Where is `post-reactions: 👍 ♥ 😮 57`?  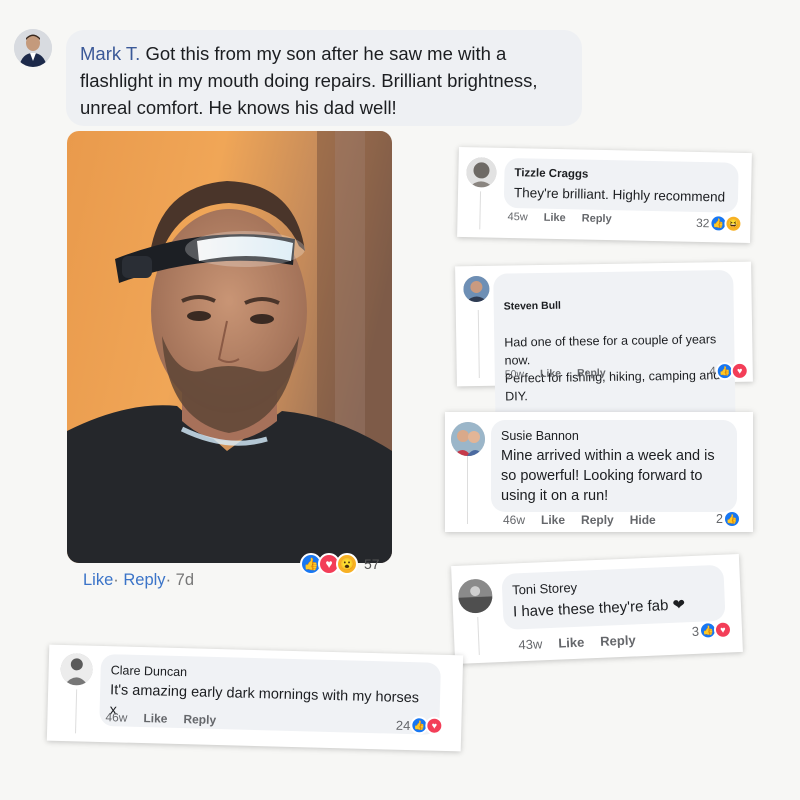 post-reactions: 👍 ♥ 😮 57 is located at coordinates (340, 564).